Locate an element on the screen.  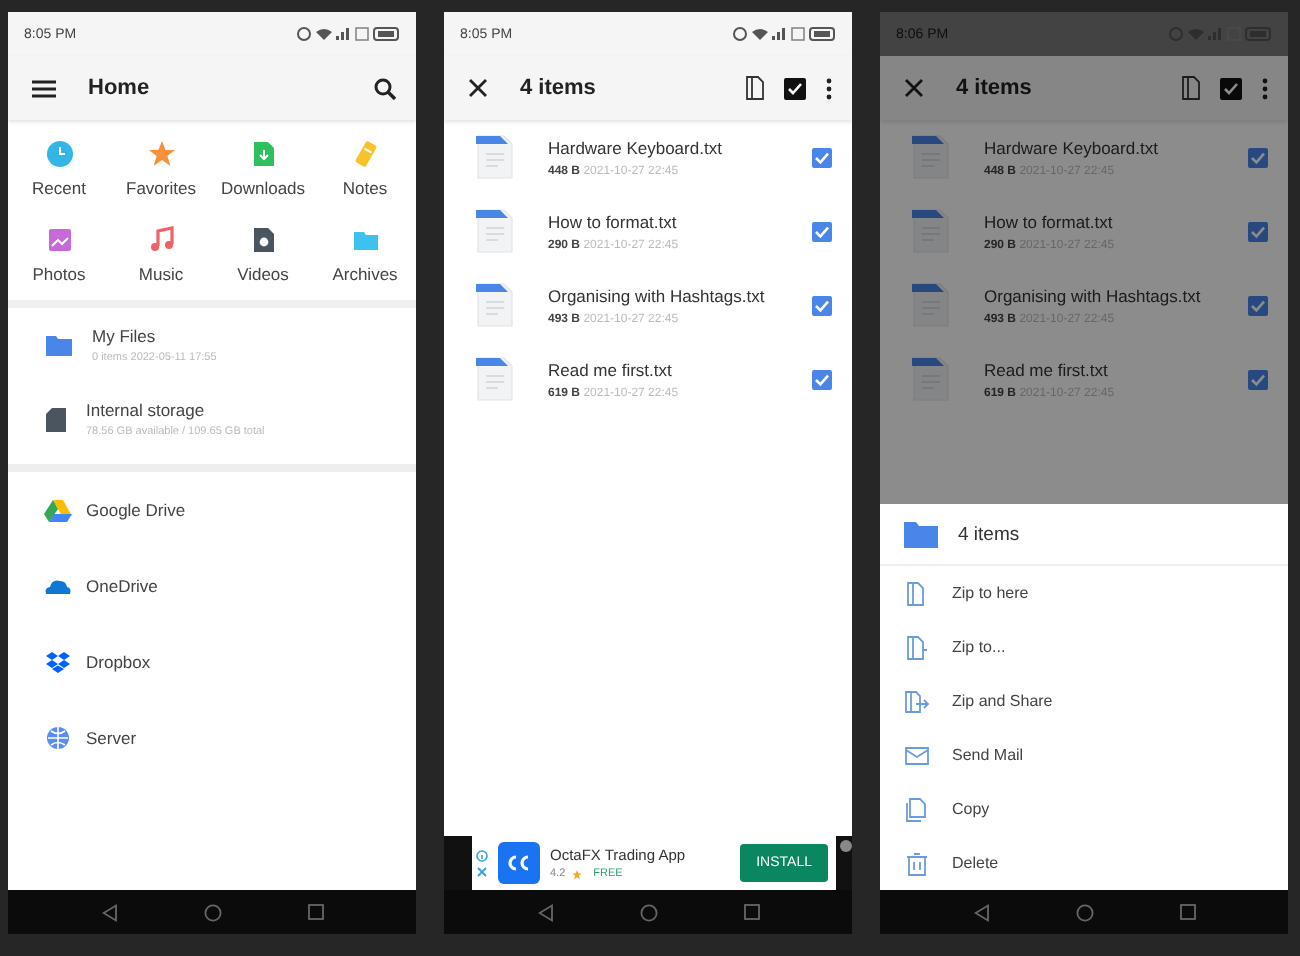
sd-card-icon is located at coordinates (56, 419).